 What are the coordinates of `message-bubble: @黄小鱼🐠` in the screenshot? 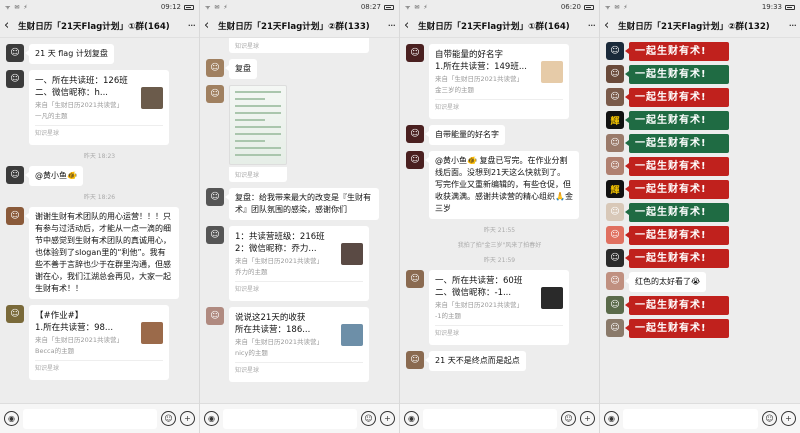 It's located at (54, 176).